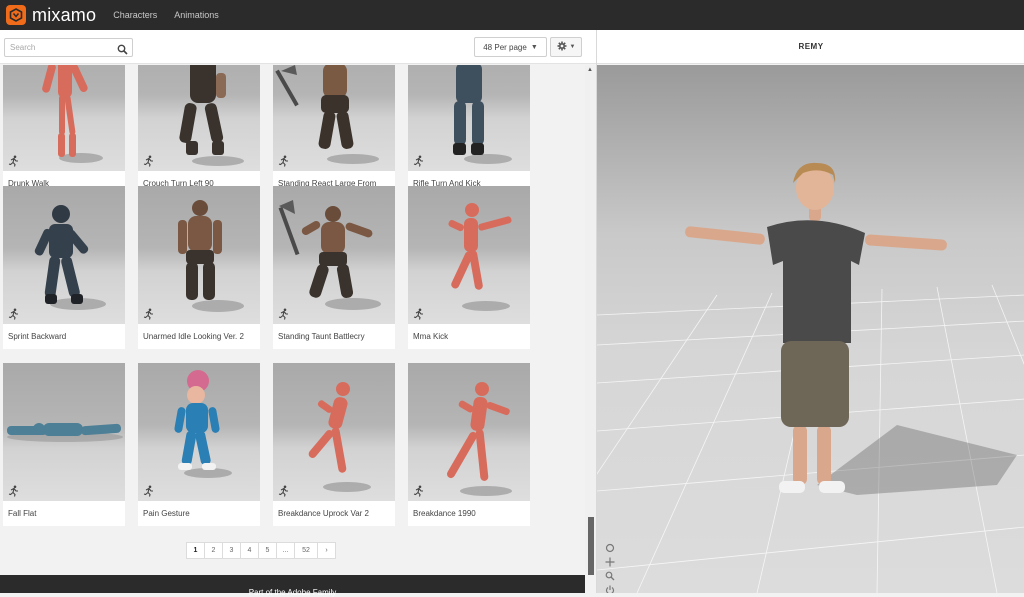 This screenshot has height=597, width=1024. I want to click on top-bar: mixamo Characters Animations, so click(512, 15).